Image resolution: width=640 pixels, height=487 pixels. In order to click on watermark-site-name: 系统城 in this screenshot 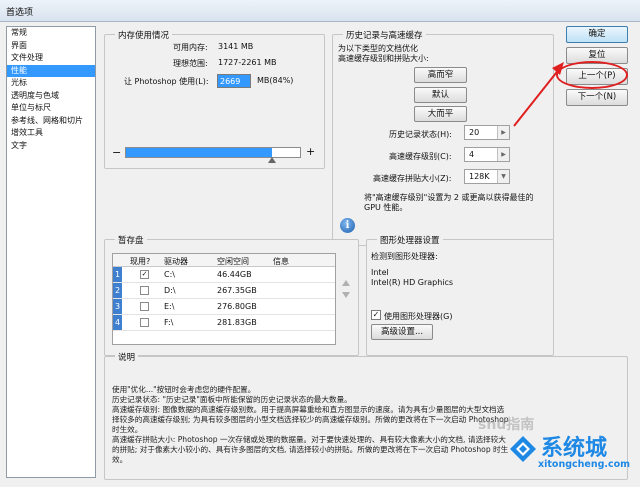, I will do `click(574, 448)`.